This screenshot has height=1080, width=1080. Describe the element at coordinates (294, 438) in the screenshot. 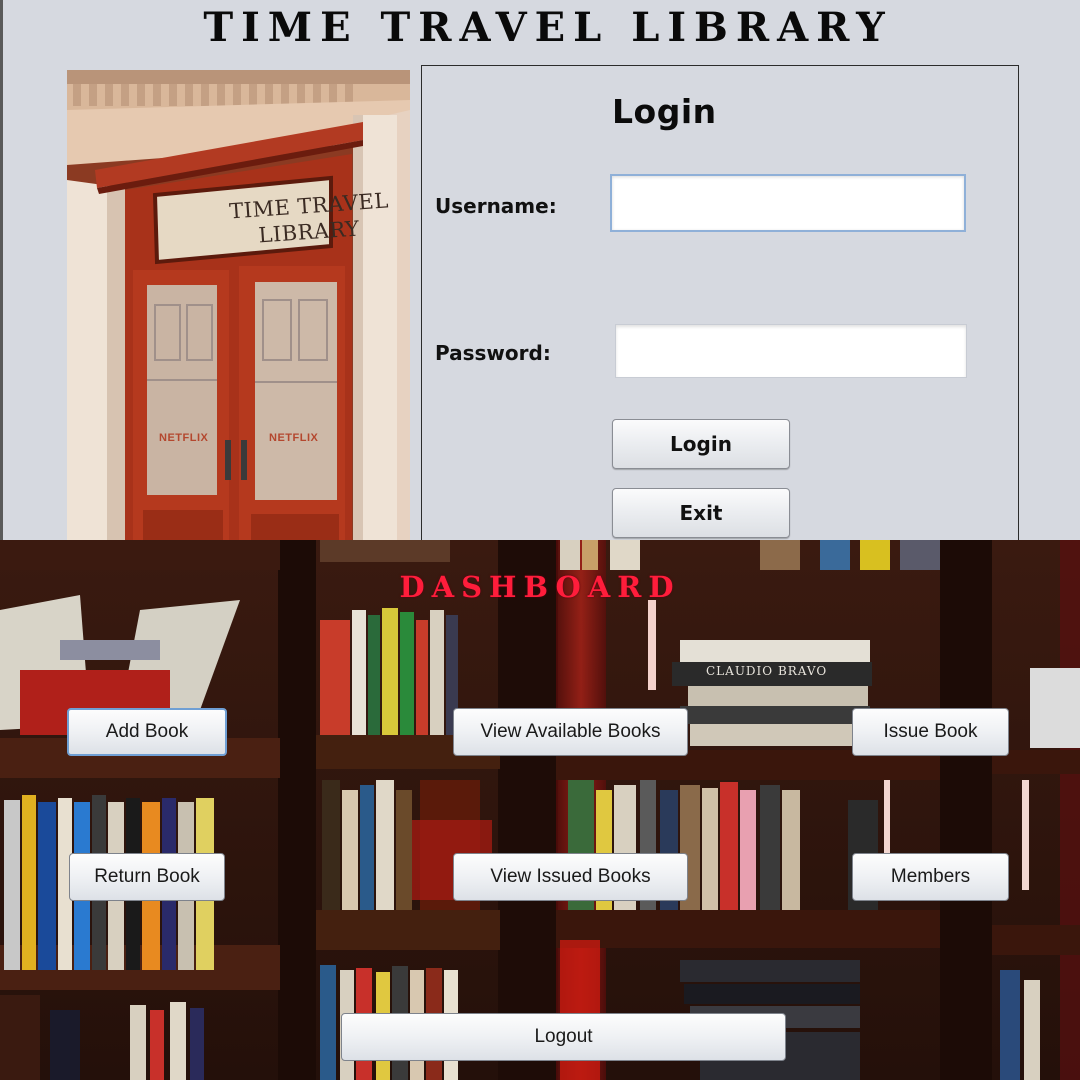

I see `door-lettering-right: NETFLIX` at that location.